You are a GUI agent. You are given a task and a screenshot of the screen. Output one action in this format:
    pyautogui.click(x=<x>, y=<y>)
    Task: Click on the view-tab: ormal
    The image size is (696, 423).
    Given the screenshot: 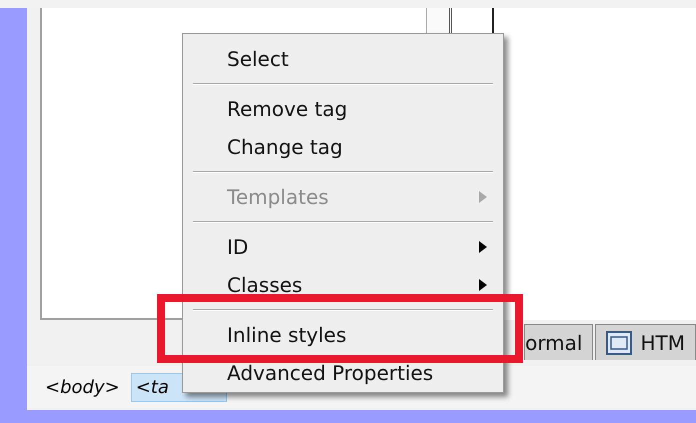 What is the action you would take?
    pyautogui.click(x=559, y=342)
    